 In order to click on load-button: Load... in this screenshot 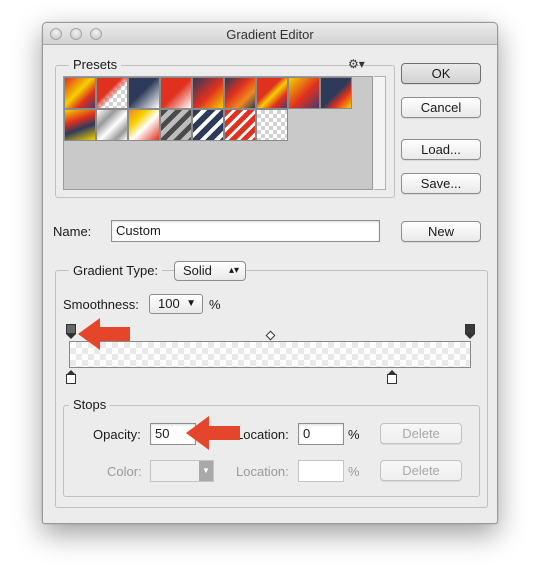, I will do `click(441, 149)`.